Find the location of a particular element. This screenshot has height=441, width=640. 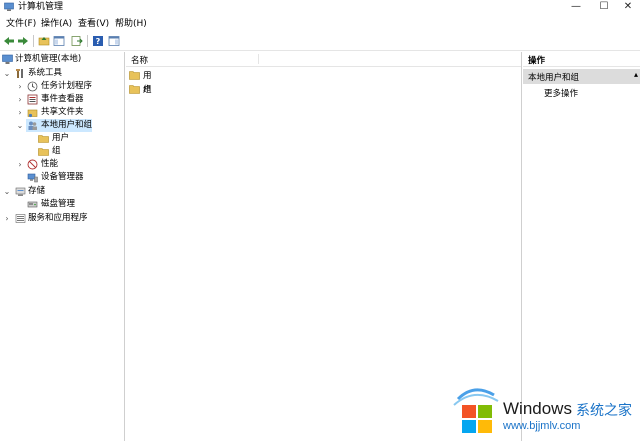

watermark-brand: Windows is located at coordinates (537, 408).